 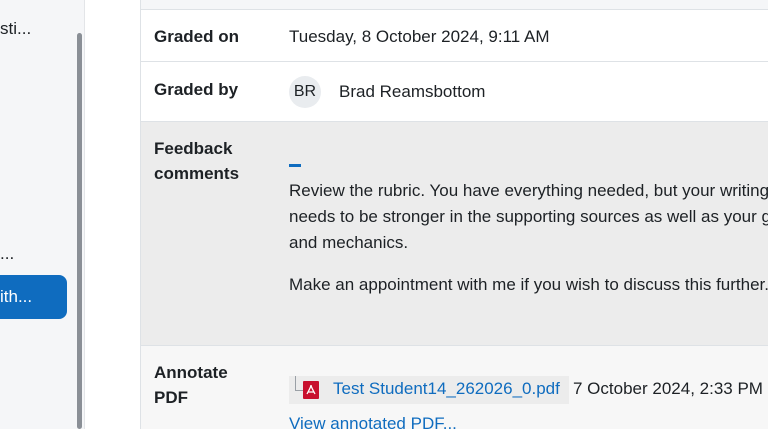 I want to click on content-gutter, so click(x=112, y=214).